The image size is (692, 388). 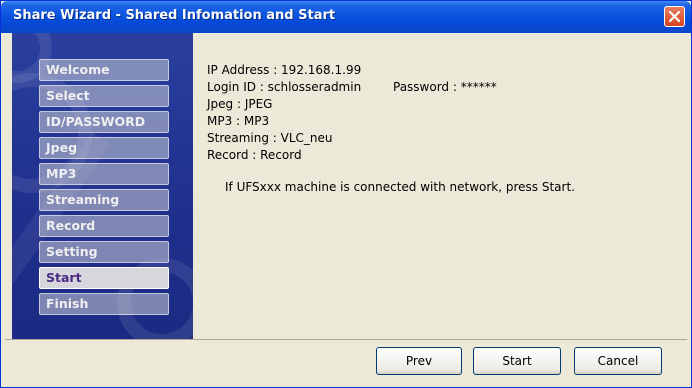 I want to click on password-text: Password : ******, so click(x=445, y=87).